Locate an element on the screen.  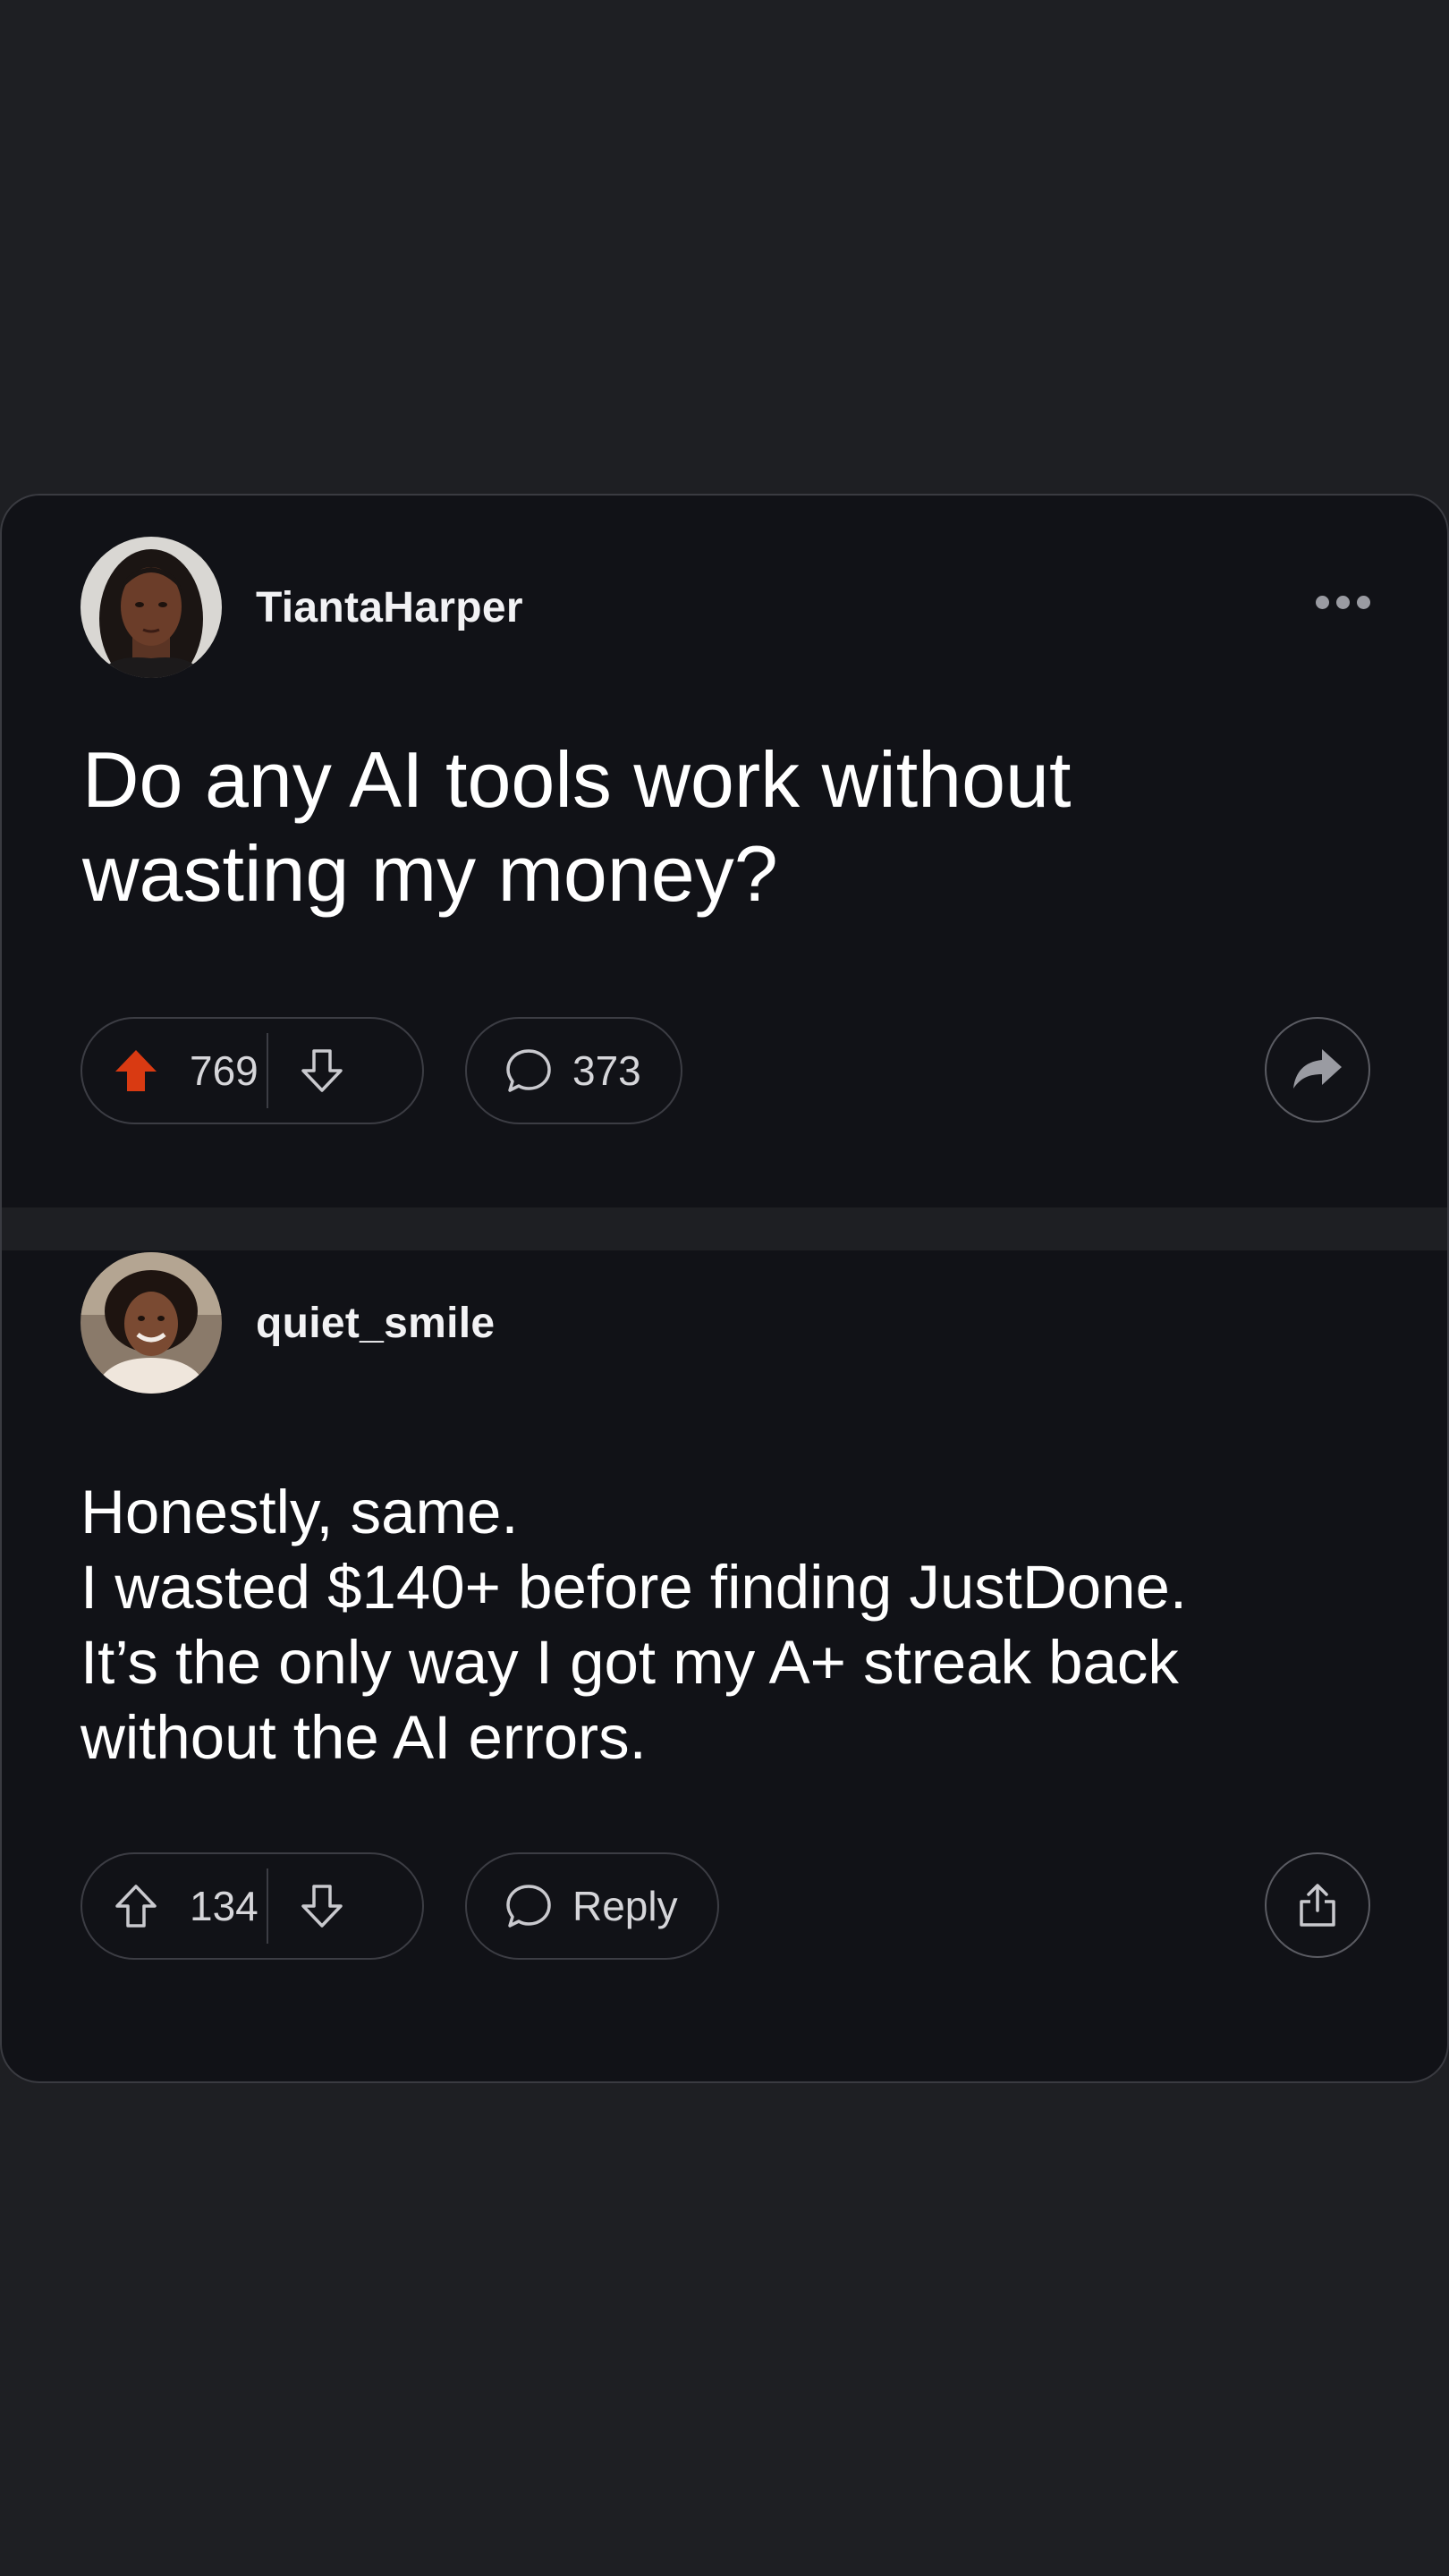
comment-upvote-button is located at coordinates (136, 1906).